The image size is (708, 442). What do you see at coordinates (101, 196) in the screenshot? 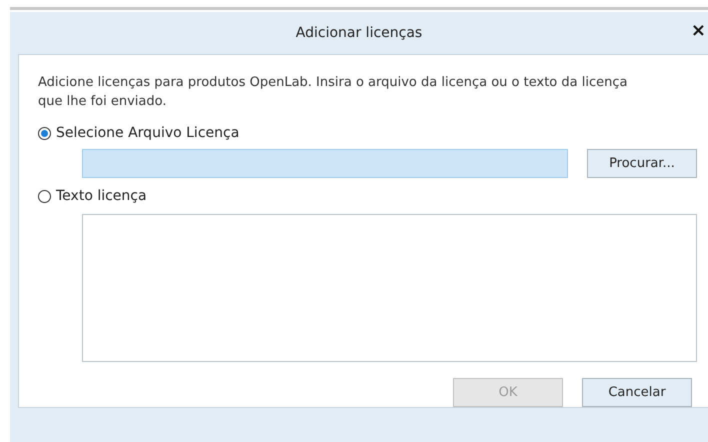
I see `radio-label: Texto licença` at bounding box center [101, 196].